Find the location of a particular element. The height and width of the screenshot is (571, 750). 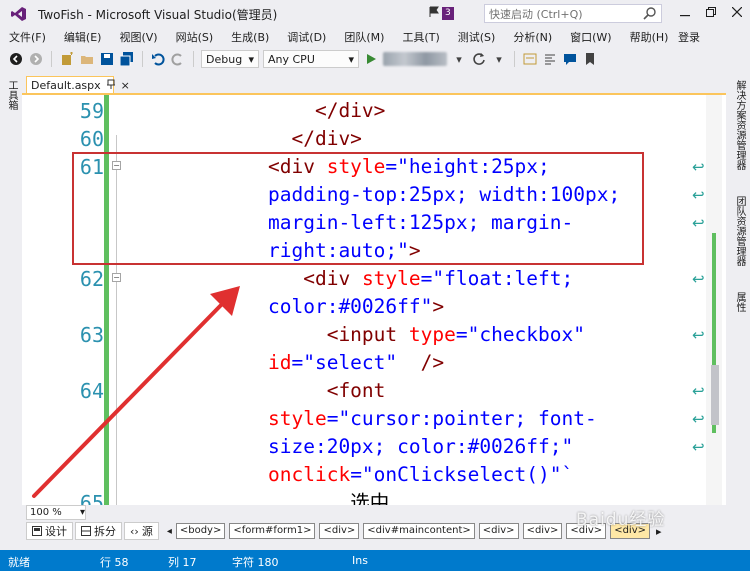

pin-icon is located at coordinates (110, 85).